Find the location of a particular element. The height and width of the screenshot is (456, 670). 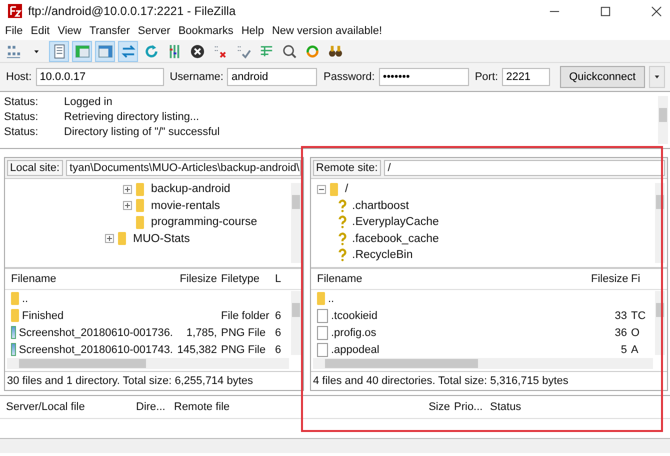

menu-item: Edit is located at coordinates (40, 31).